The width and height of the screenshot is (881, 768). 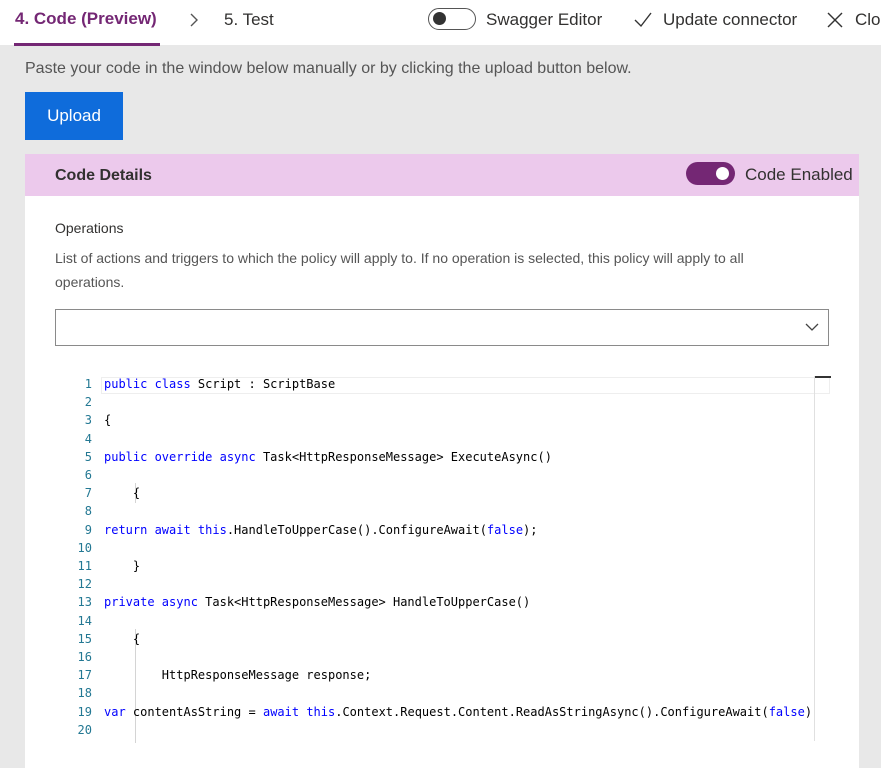 What do you see at coordinates (88, 493) in the screenshot?
I see `line-number: 7` at bounding box center [88, 493].